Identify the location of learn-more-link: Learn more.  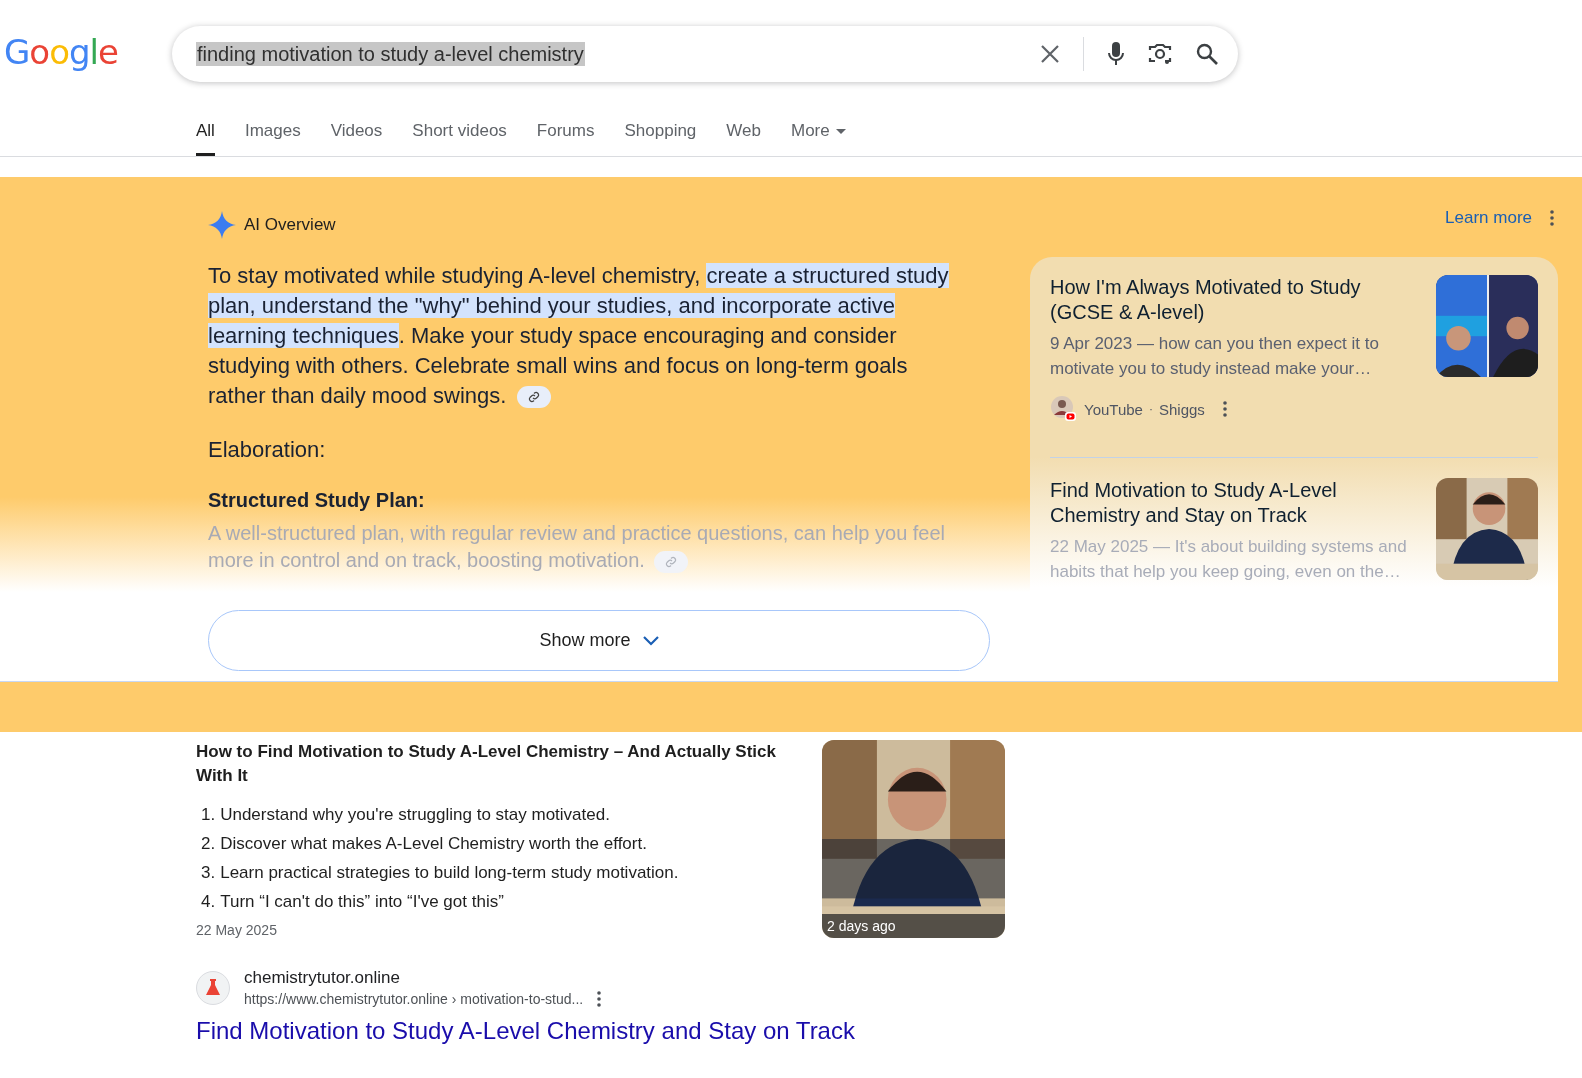
(1488, 217).